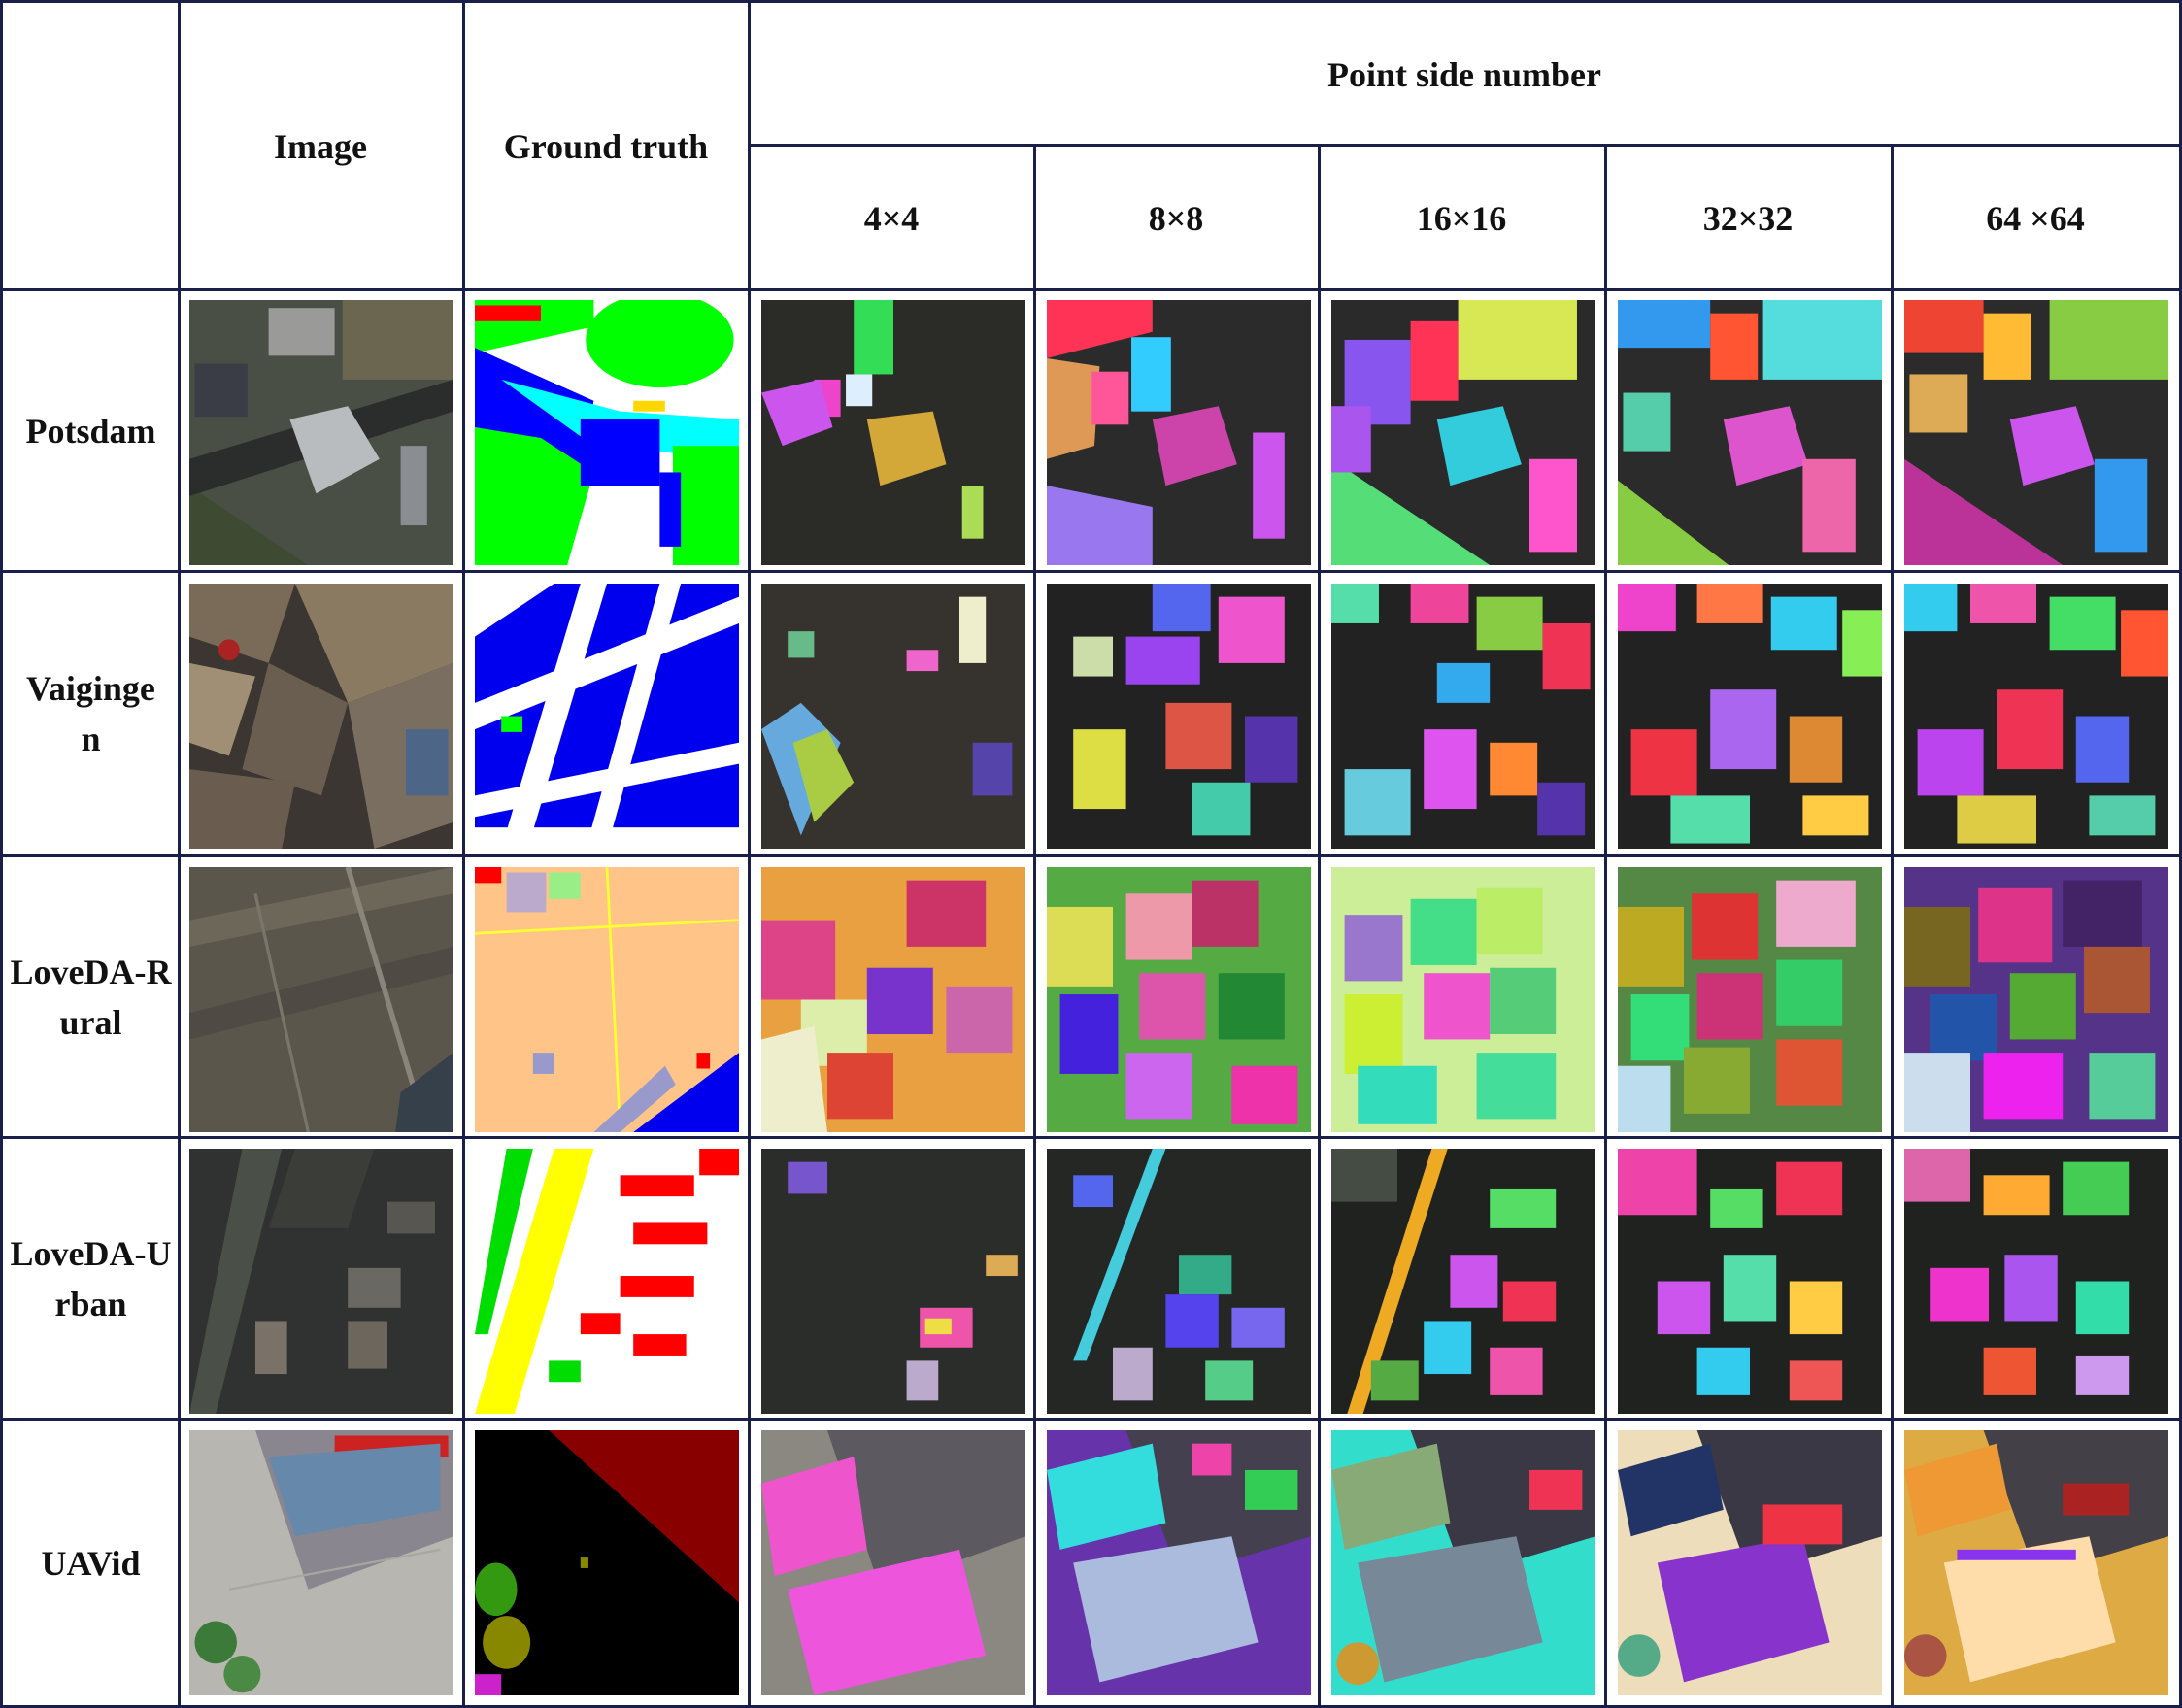 This screenshot has height=1708, width=2182. What do you see at coordinates (1176, 218) in the screenshot?
I see `size-header-8x8: 8×8` at bounding box center [1176, 218].